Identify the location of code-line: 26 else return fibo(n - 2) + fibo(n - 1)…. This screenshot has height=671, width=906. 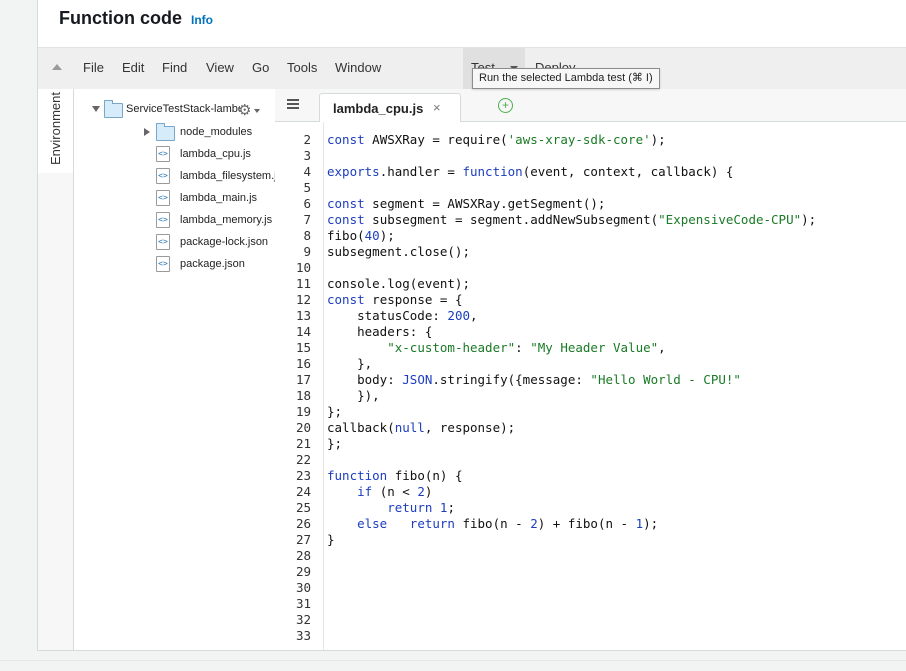
(590, 524).